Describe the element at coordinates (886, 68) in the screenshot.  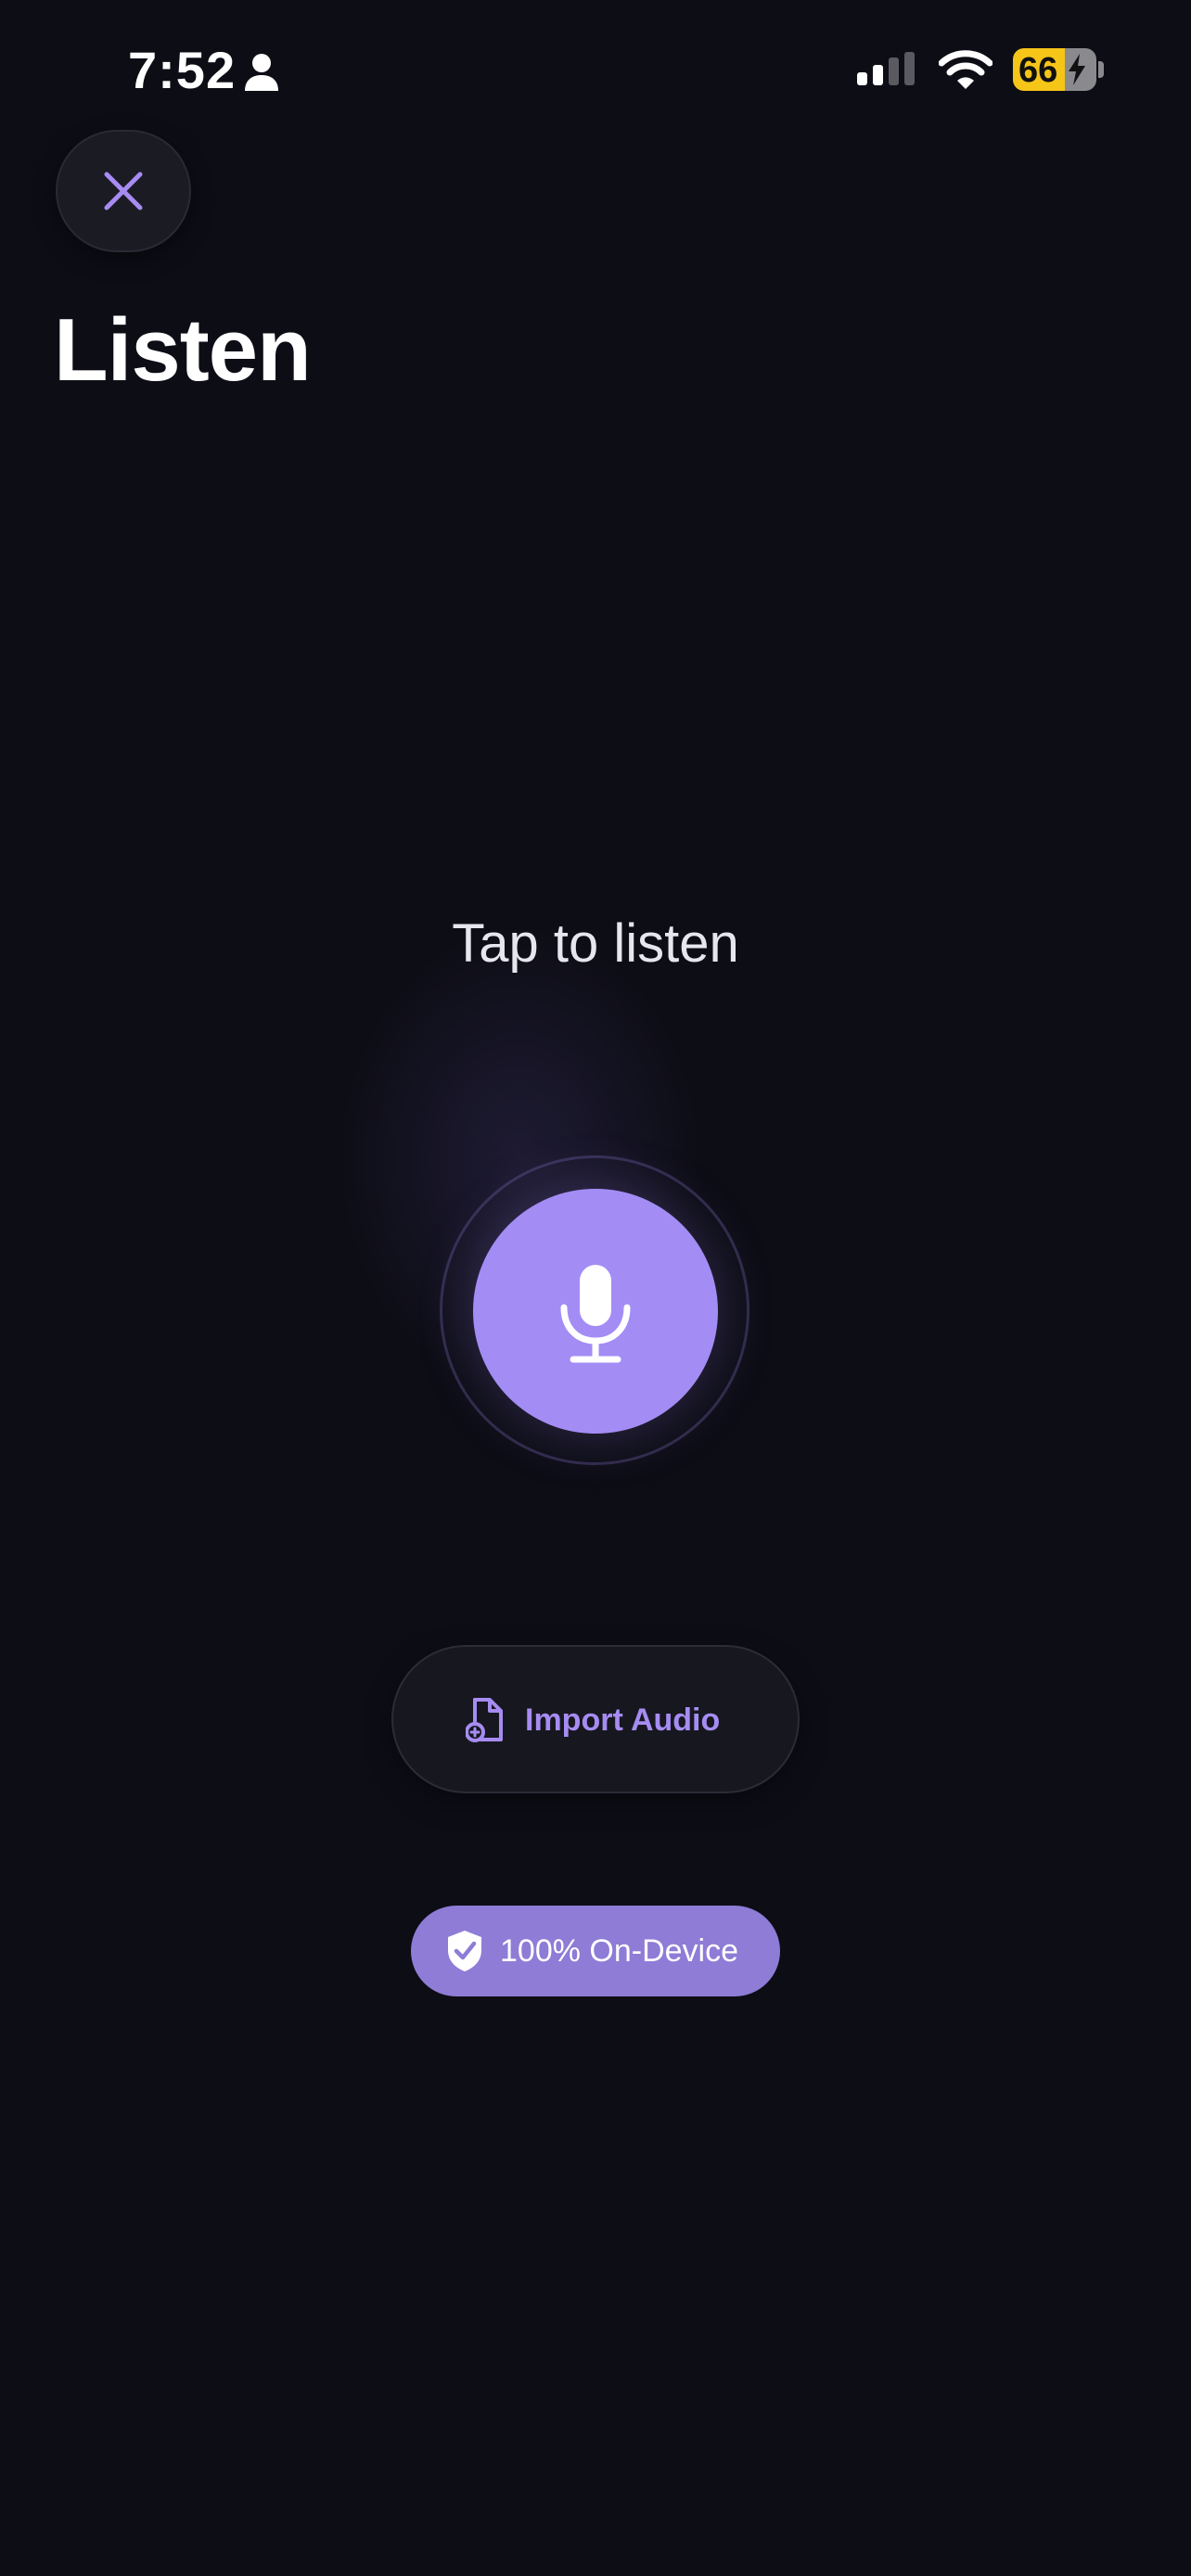
I see `cellular-signal-icon` at that location.